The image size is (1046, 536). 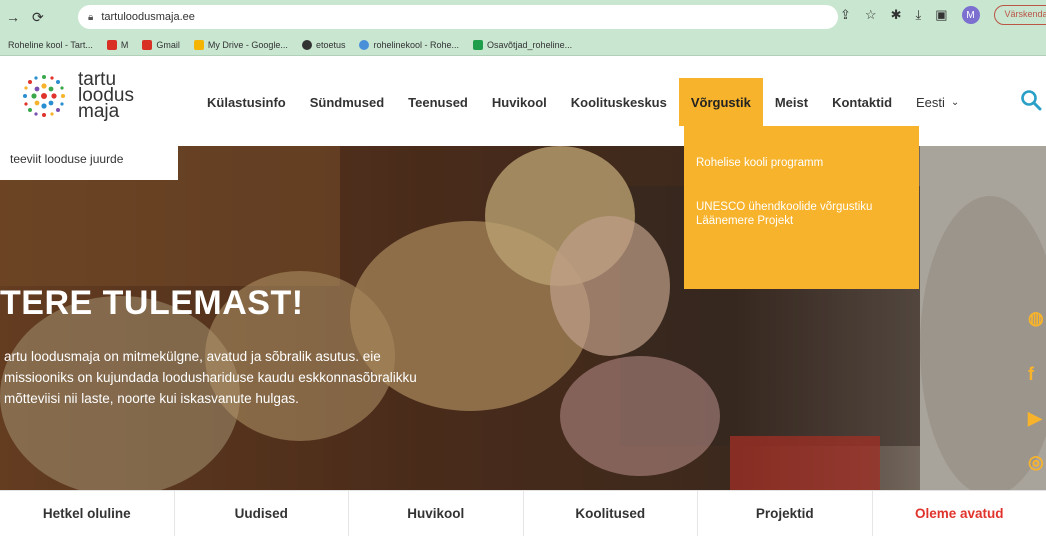 I want to click on facebook-icon: f, so click(x=1037, y=374).